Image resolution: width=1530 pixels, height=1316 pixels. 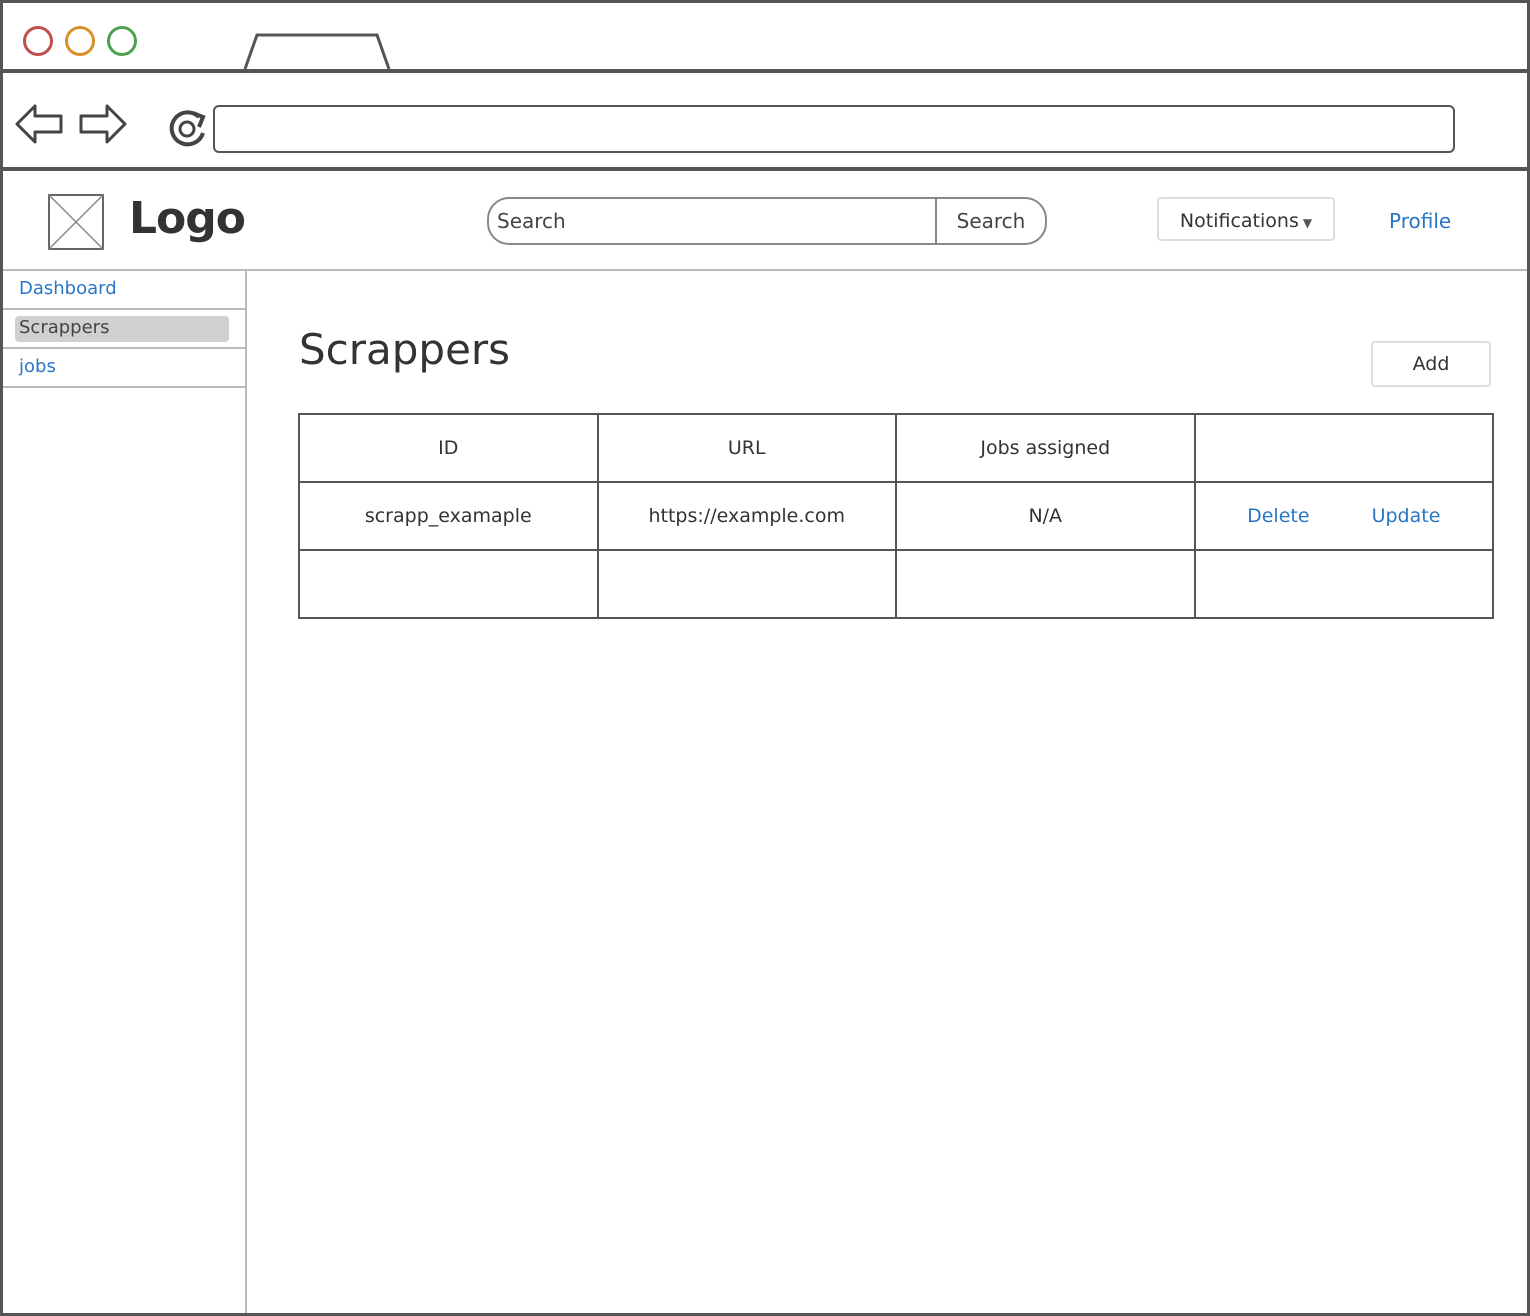 I want to click on app-header: Logo Search Notifications▼ Profile, so click(x=765, y=221).